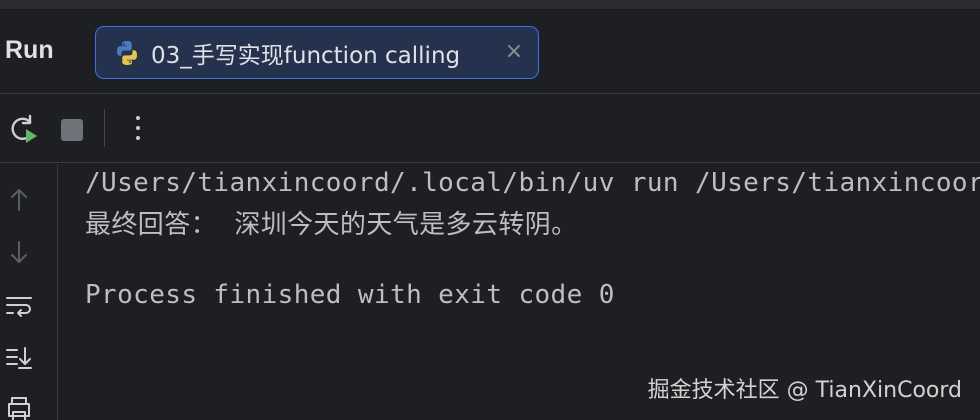 Image resolution: width=980 pixels, height=420 pixels. What do you see at coordinates (350, 295) in the screenshot?
I see `console-line-exit: Process finished with exit code 0` at bounding box center [350, 295].